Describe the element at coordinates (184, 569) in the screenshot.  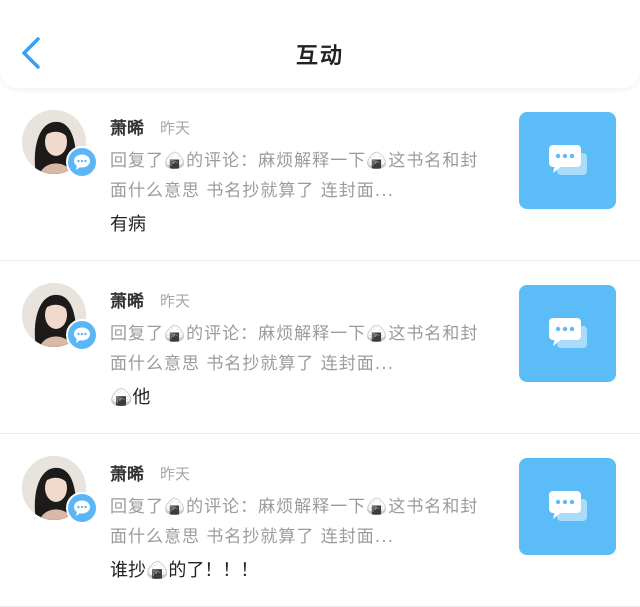
I see `reply-content: 谁抄🍙的了！！！` at that location.